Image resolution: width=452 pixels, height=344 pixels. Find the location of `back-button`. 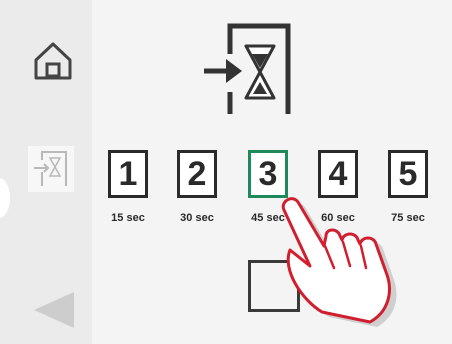

back-button is located at coordinates (54, 310).